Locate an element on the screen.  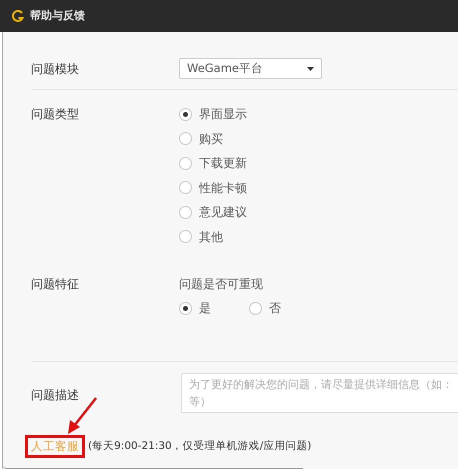
service-hours-note: (每天9:00-21:30，仅受理单机游戏/应用问题) is located at coordinates (200, 446).